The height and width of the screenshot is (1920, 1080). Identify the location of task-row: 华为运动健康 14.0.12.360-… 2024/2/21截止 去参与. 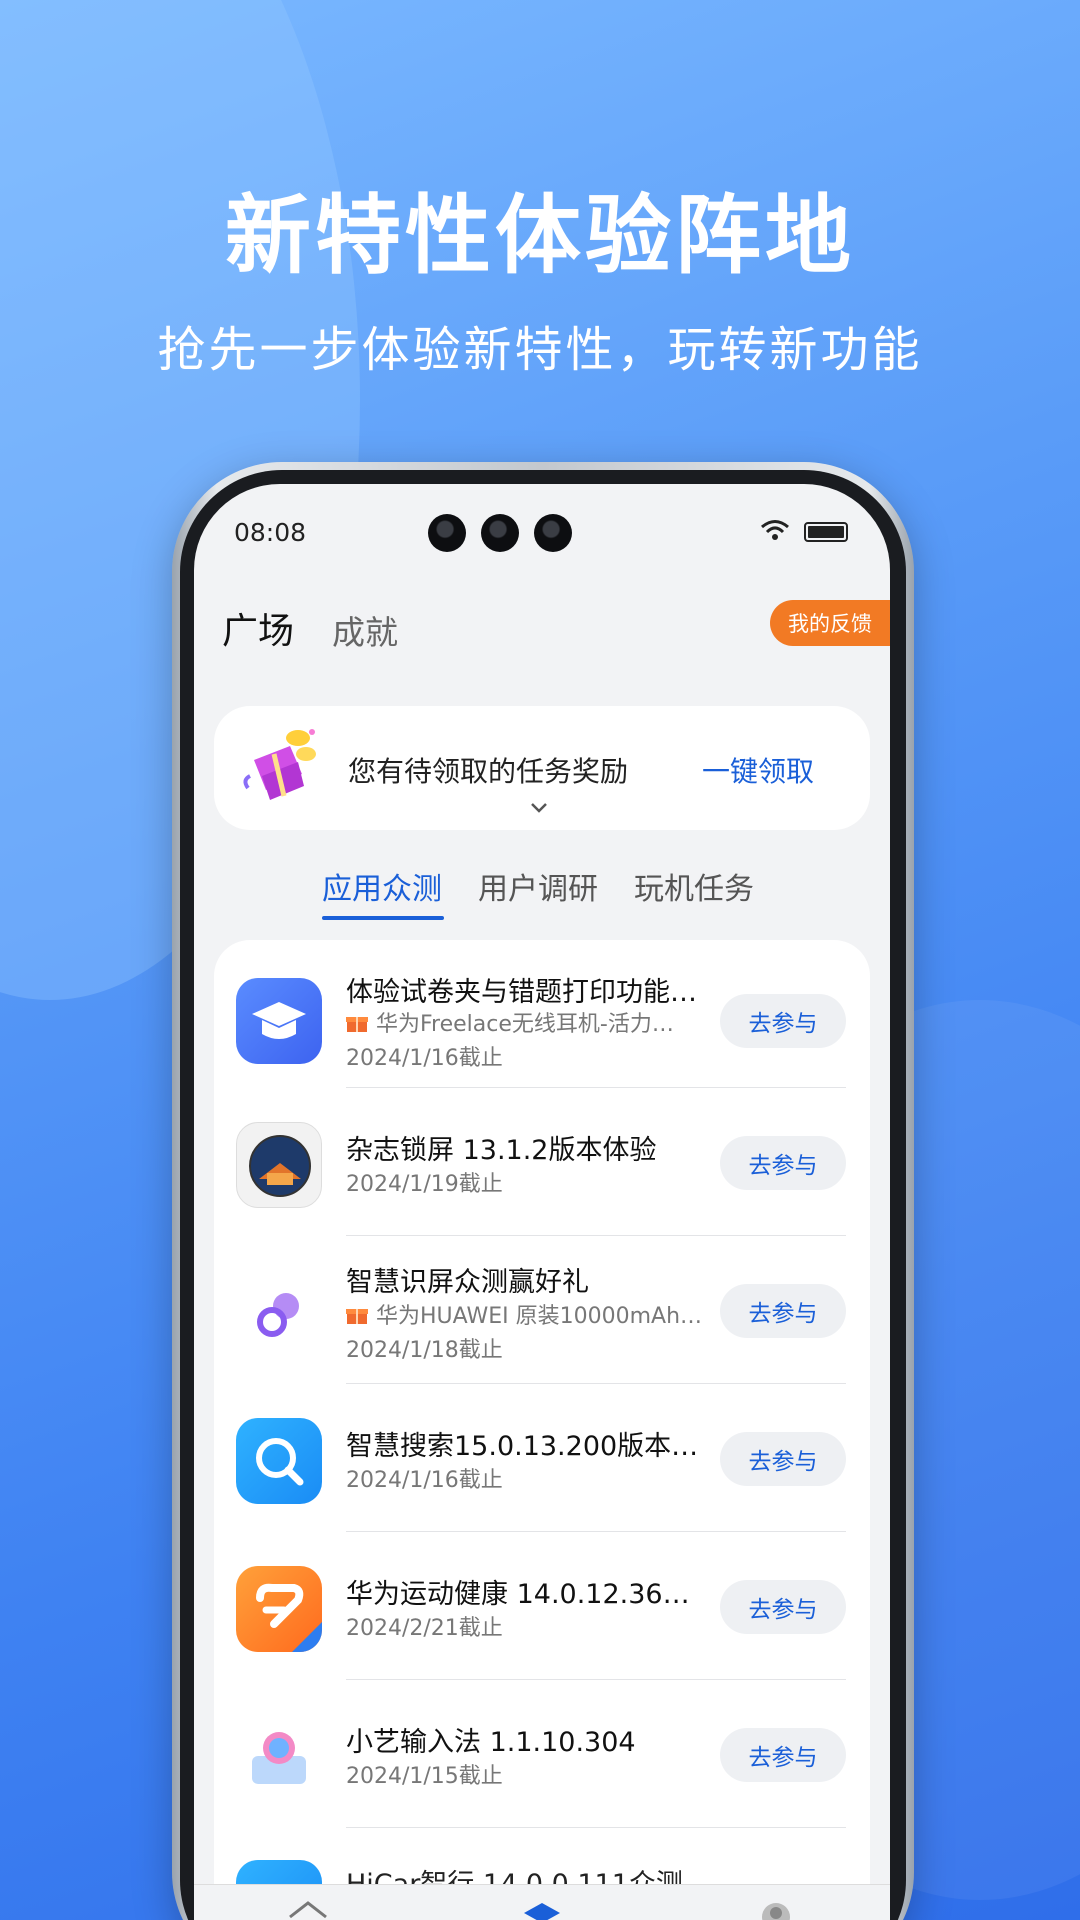
(542, 1606).